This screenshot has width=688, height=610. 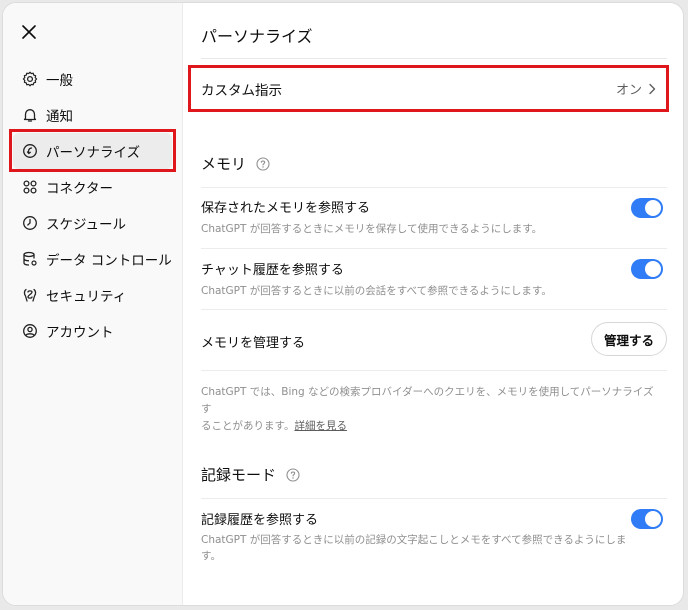 I want to click on record-mode-heading: 記録モード, so click(x=250, y=474).